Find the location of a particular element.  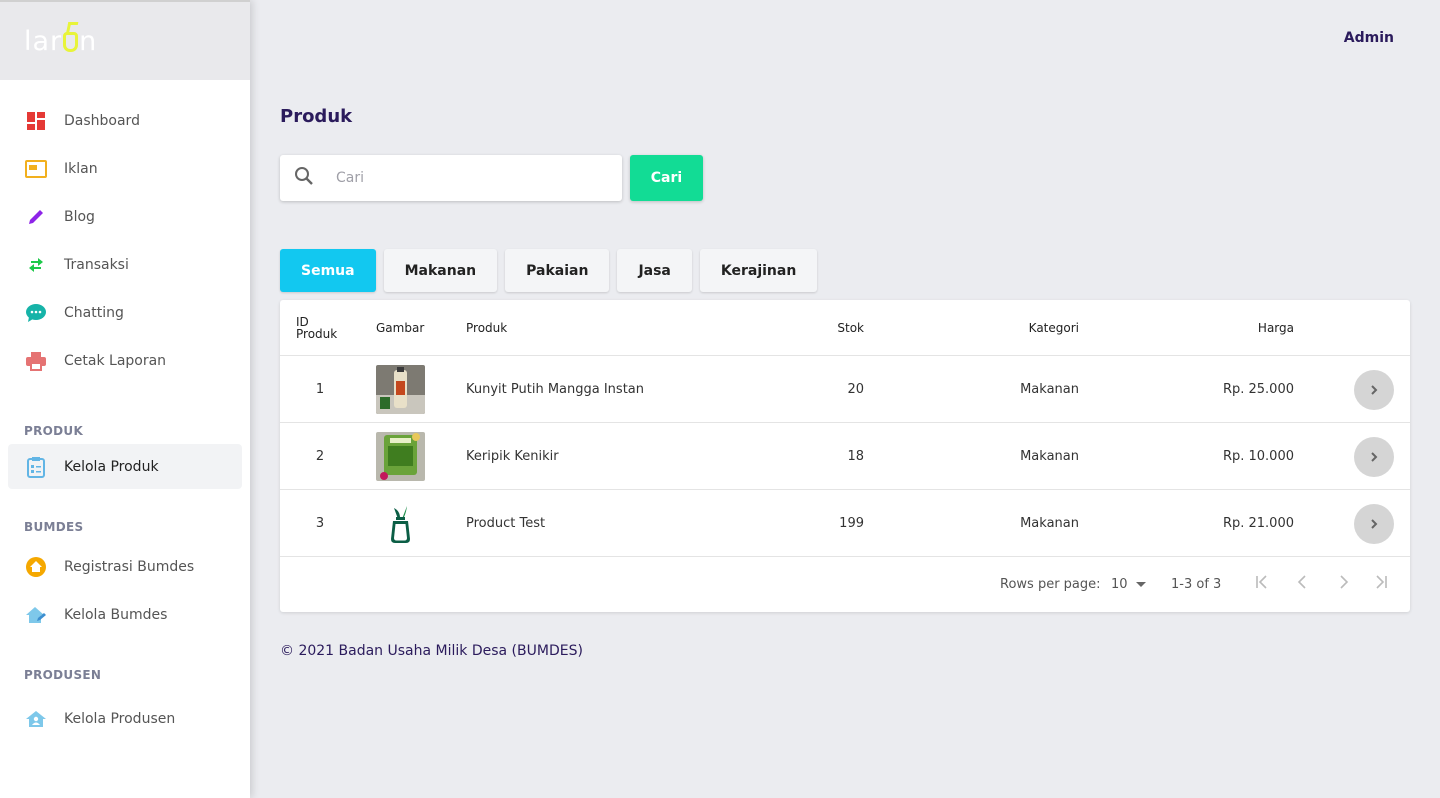

cell-id: 1 is located at coordinates (320, 389).